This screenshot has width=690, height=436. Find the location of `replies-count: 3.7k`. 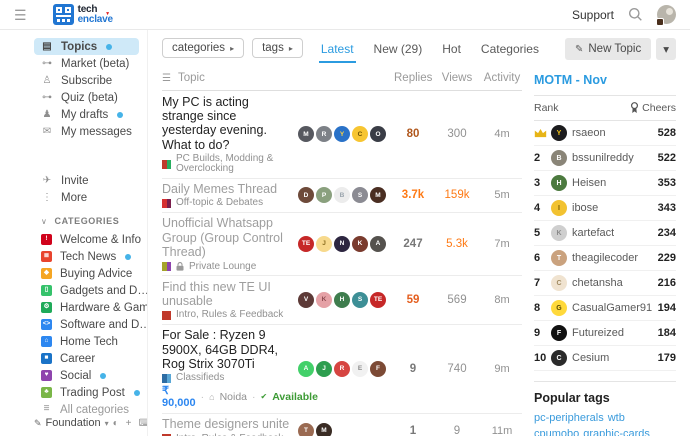

replies-count: 3.7k is located at coordinates (413, 195).